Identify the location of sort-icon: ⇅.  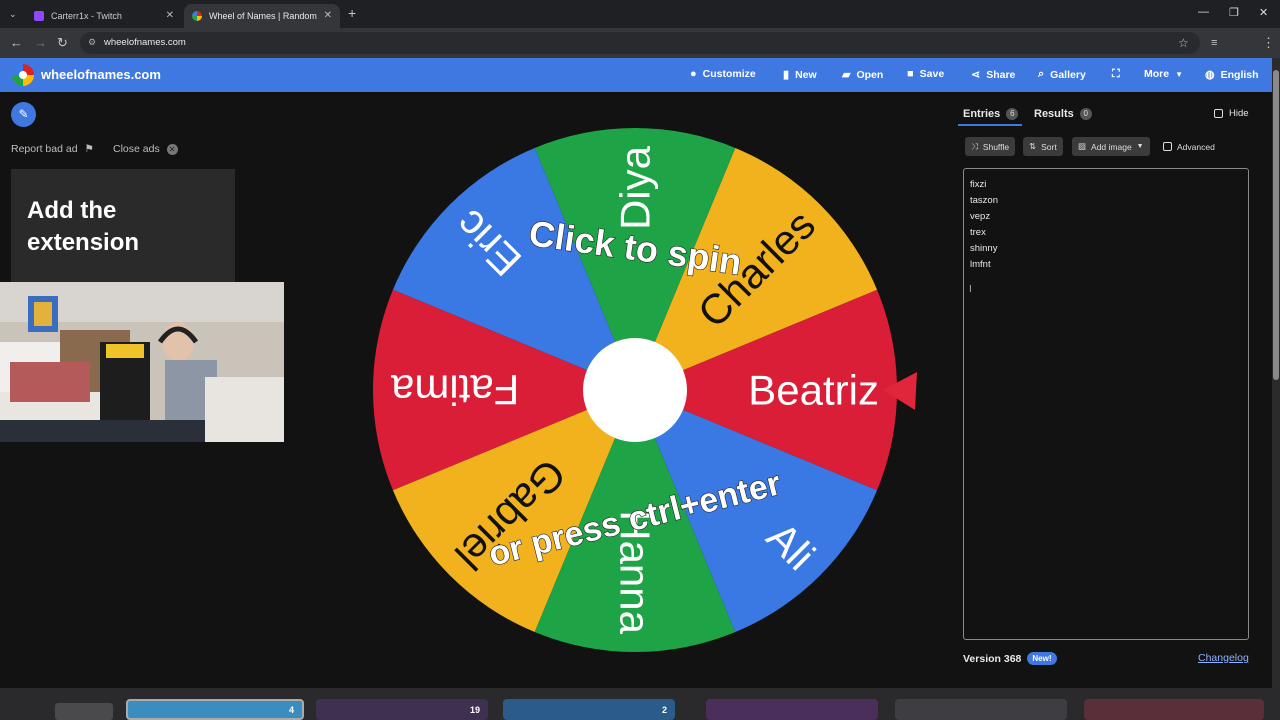
(1033, 146).